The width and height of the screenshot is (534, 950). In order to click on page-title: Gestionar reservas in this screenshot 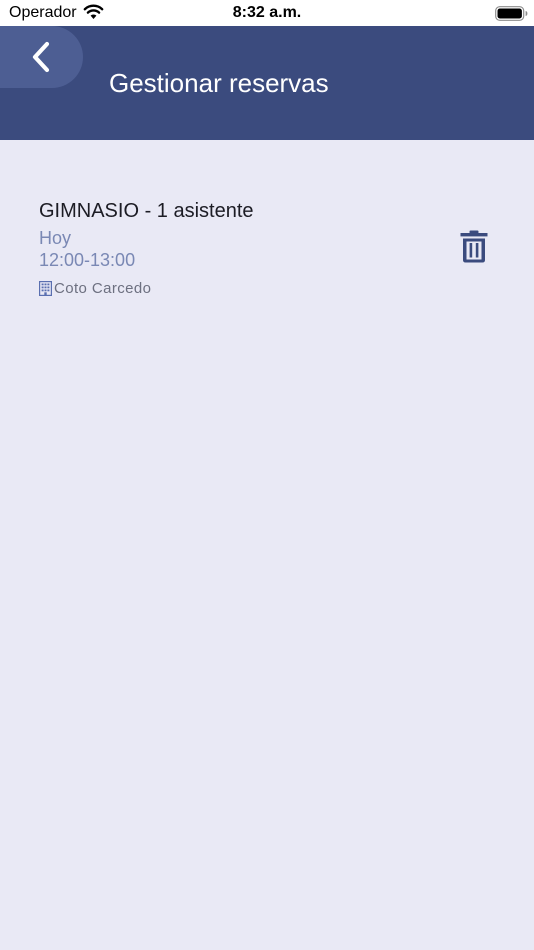, I will do `click(219, 83)`.